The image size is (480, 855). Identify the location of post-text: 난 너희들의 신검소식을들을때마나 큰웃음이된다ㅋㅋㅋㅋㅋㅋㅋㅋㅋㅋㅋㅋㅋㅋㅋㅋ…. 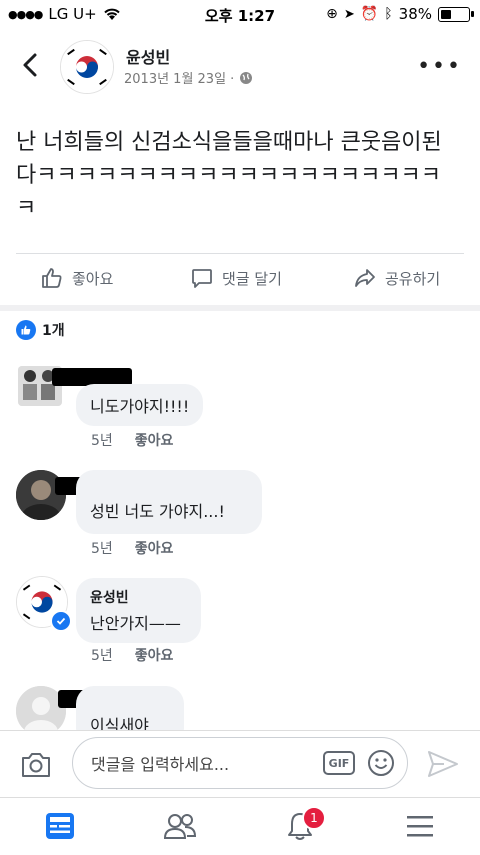
(229, 175).